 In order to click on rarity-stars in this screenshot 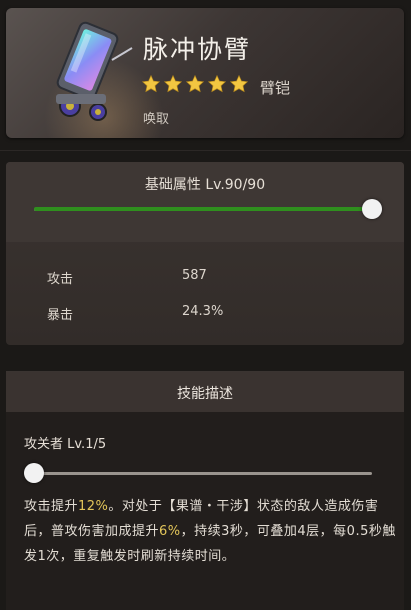, I will do `click(195, 84)`.